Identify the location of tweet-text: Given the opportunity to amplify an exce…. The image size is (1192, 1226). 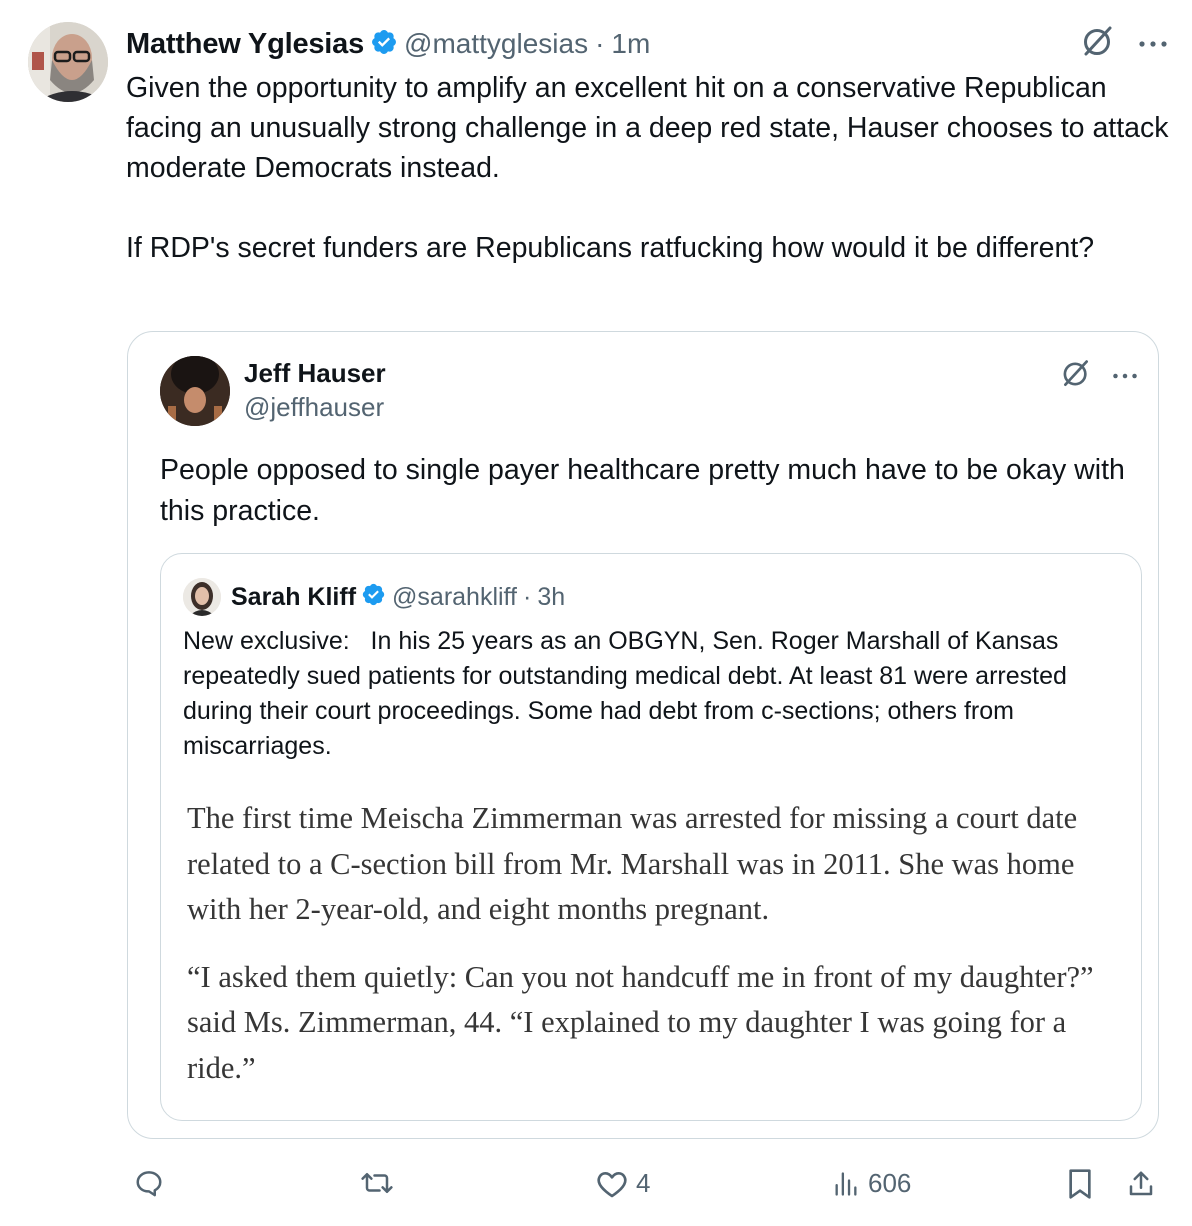
(647, 168).